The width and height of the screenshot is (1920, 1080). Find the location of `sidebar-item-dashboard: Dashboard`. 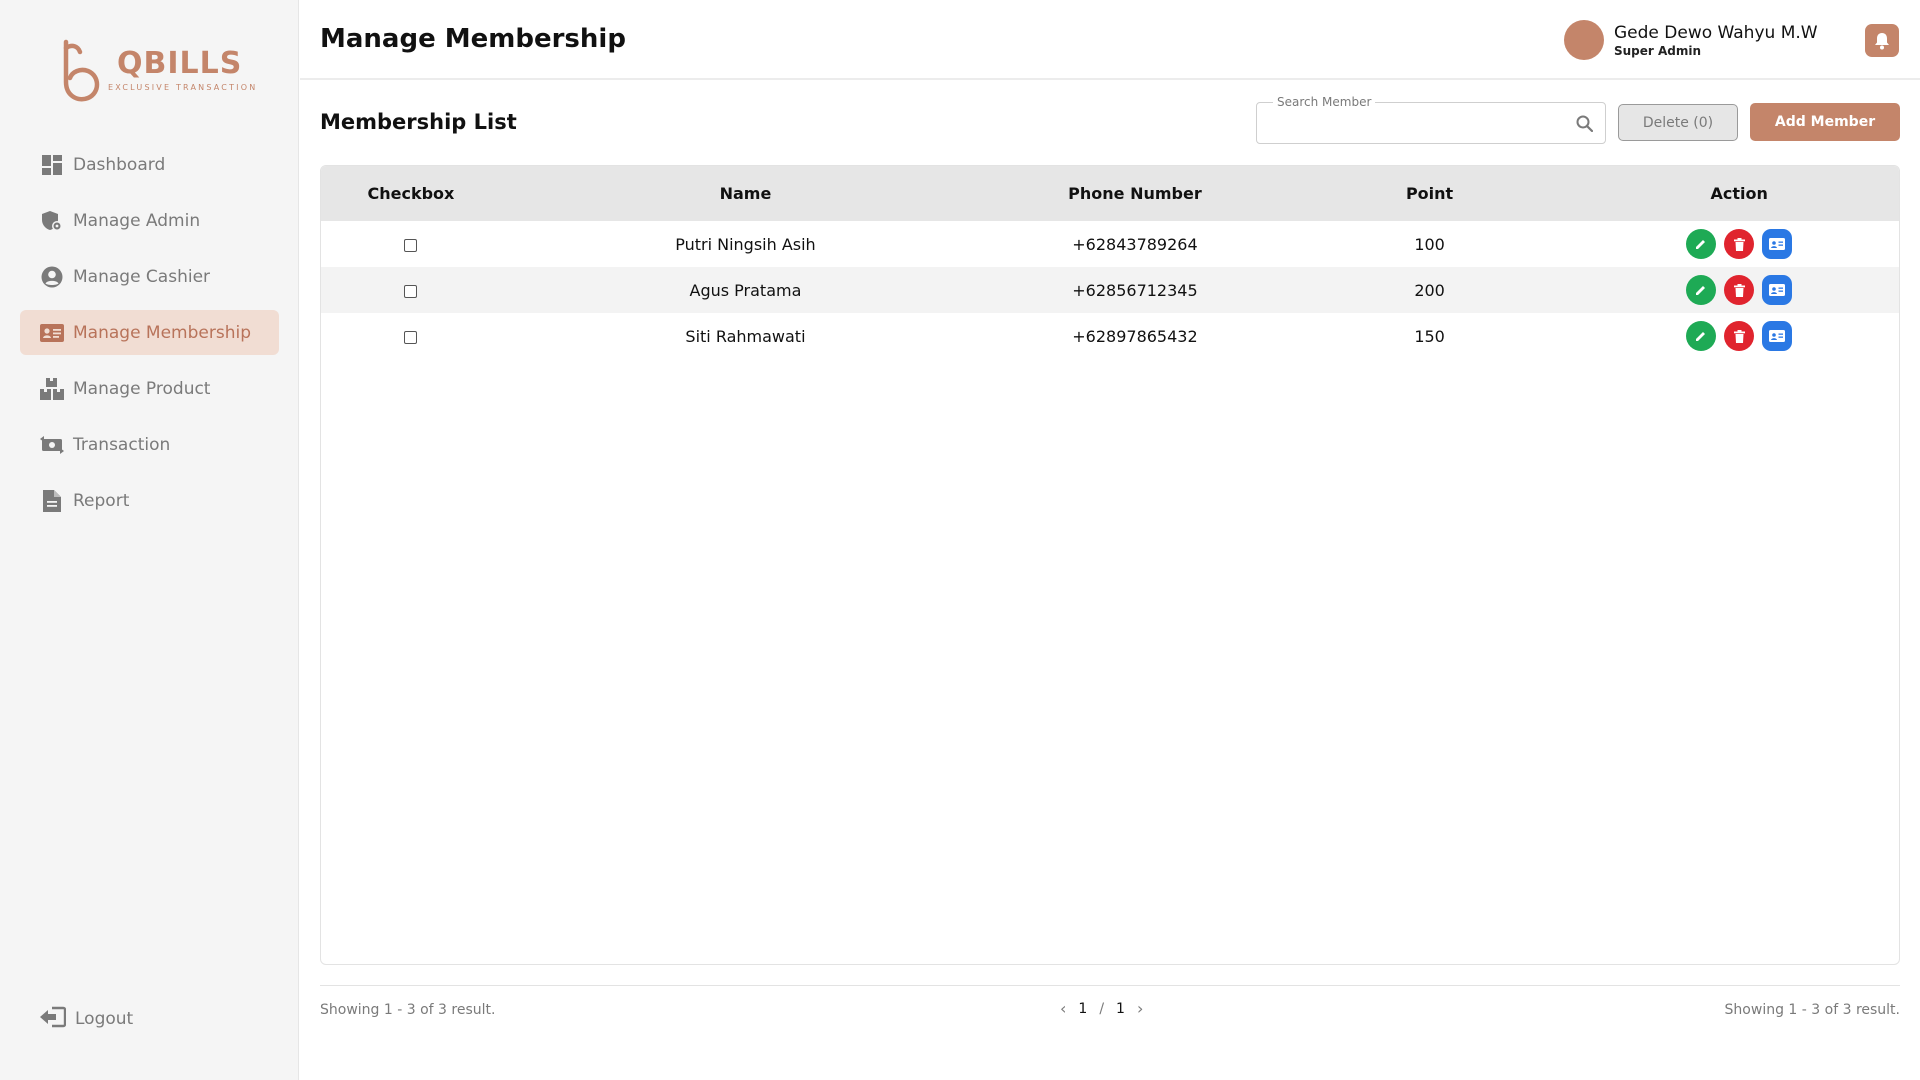

sidebar-item-dashboard: Dashboard is located at coordinates (149, 164).